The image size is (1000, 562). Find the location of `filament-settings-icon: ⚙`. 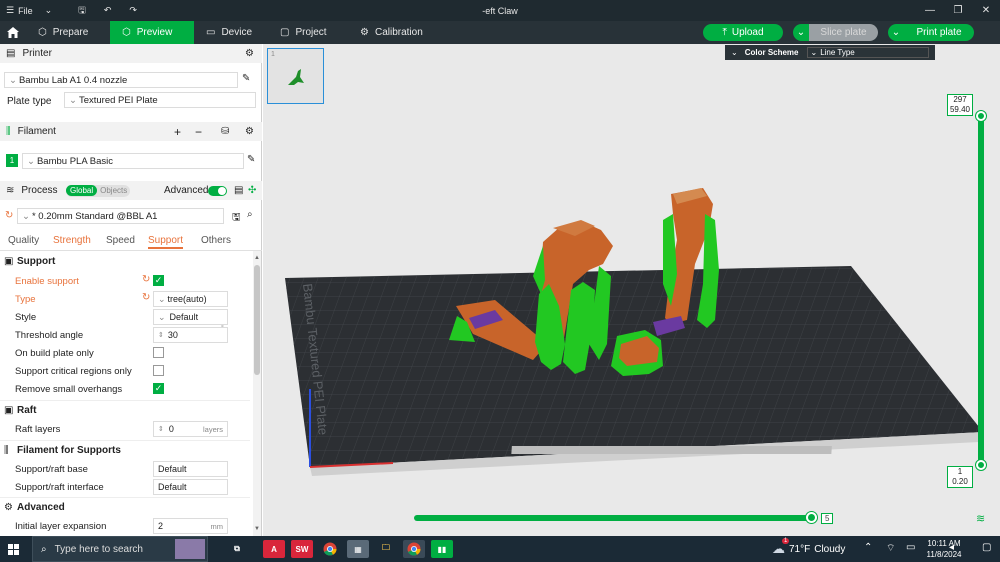

filament-settings-icon: ⚙ is located at coordinates (249, 131).